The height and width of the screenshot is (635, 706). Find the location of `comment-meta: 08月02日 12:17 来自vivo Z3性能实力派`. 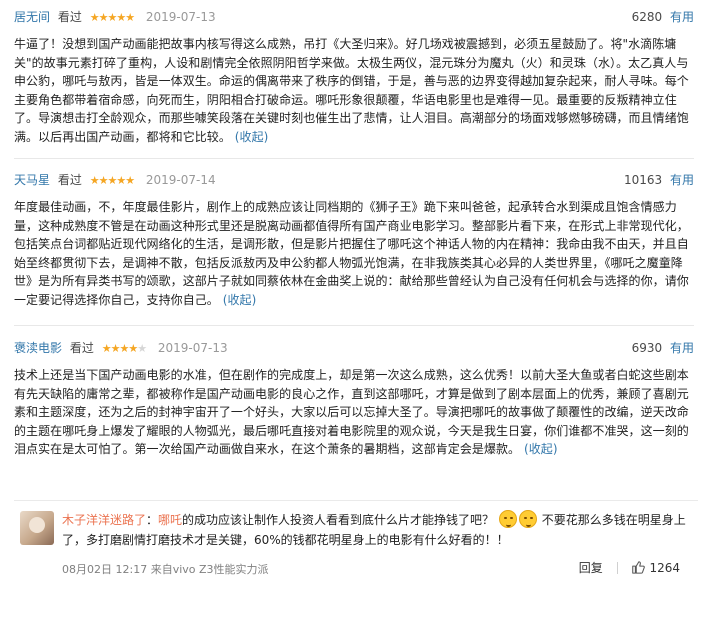

comment-meta: 08月02日 12:17 来自vivo Z3性能实力派 is located at coordinates (165, 569).